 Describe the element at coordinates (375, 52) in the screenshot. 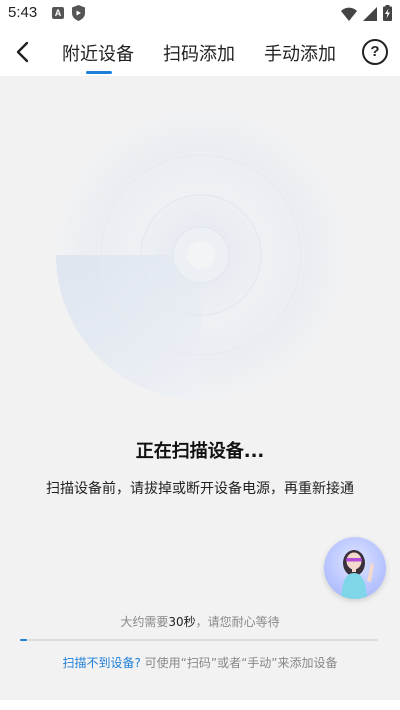

I see `help-icon: ?` at that location.